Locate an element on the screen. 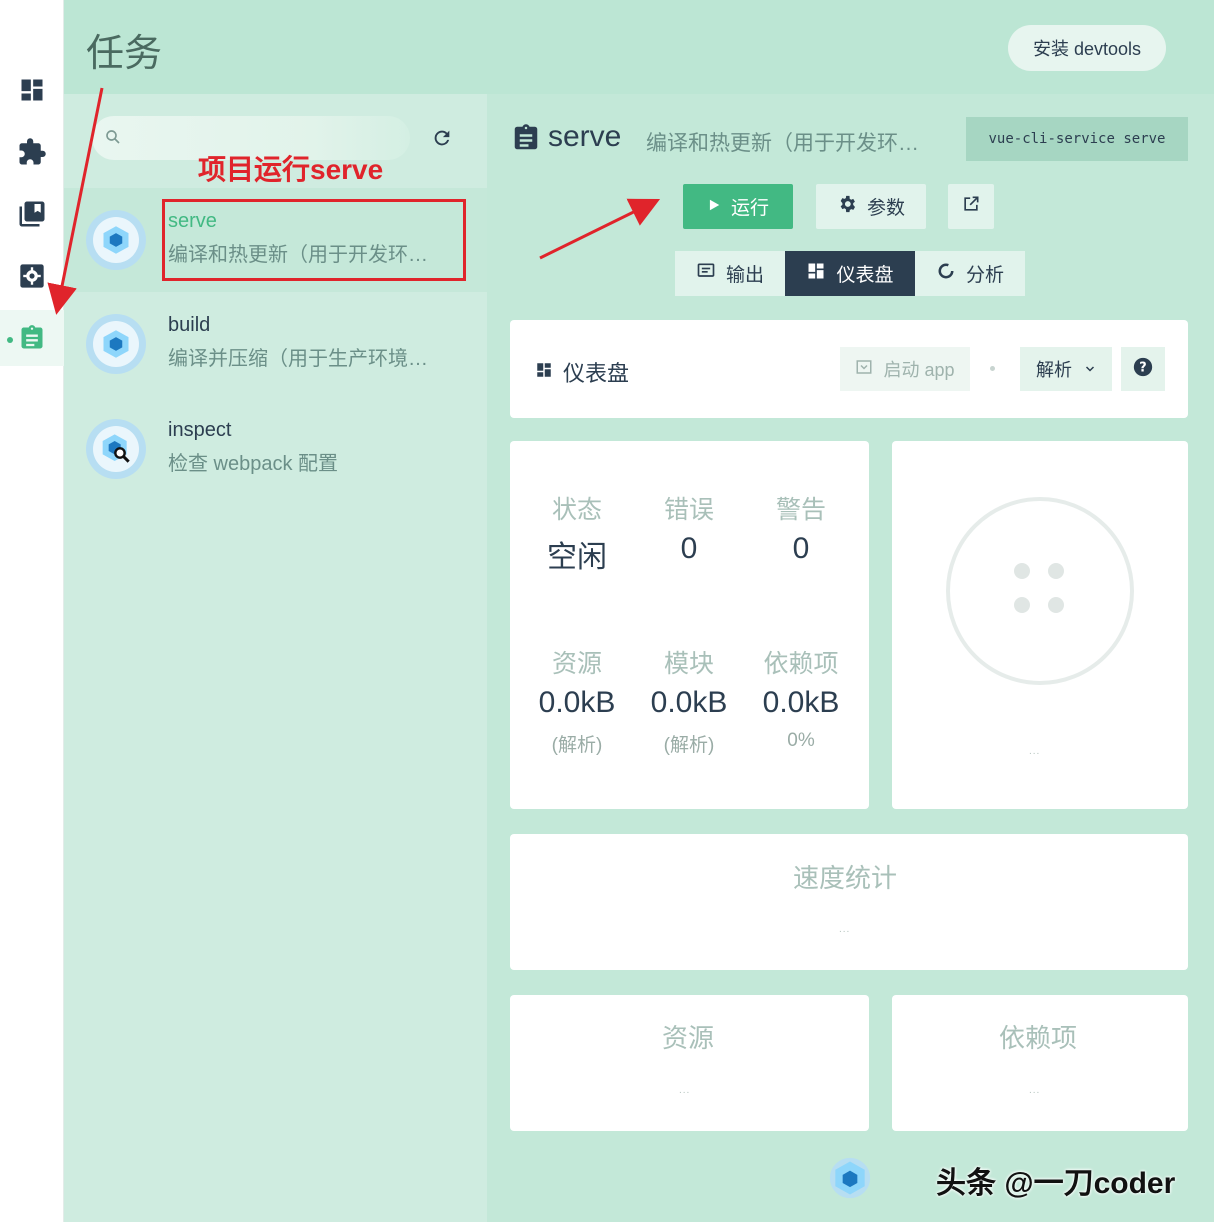  tab-label: 输出 is located at coordinates (744, 275).